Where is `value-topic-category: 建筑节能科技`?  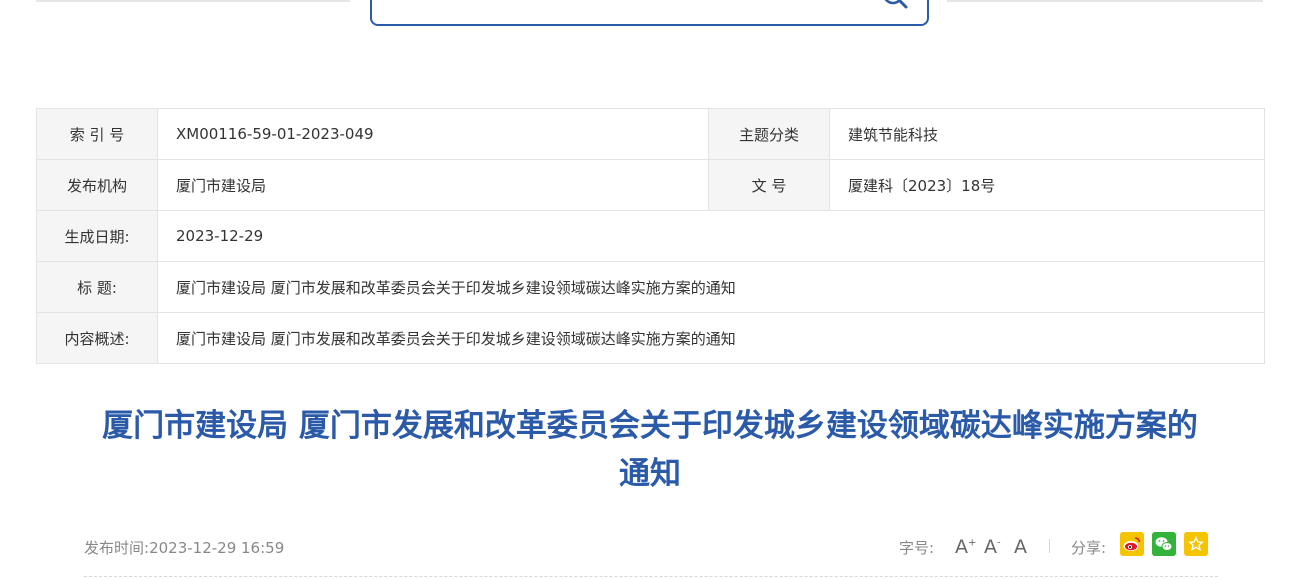 value-topic-category: 建筑节能科技 is located at coordinates (1047, 134).